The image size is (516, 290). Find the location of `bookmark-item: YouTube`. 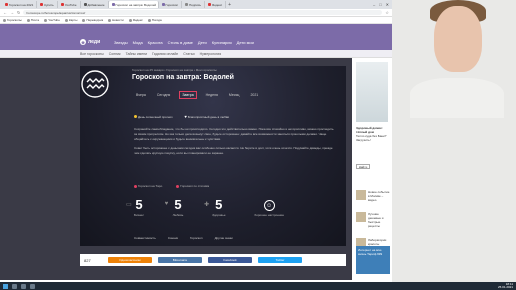

bookmark-item: YouTube is located at coordinates (52, 20).